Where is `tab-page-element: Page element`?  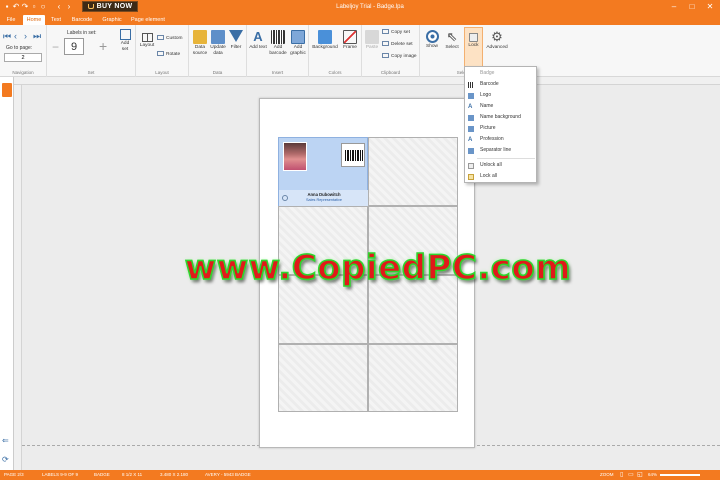 tab-page-element: Page element is located at coordinates (148, 20).